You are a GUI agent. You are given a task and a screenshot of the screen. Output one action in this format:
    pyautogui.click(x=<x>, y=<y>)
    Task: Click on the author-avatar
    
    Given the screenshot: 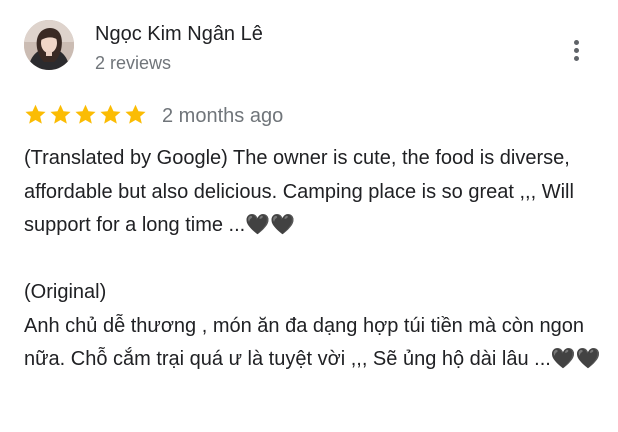 What is the action you would take?
    pyautogui.click(x=49, y=45)
    